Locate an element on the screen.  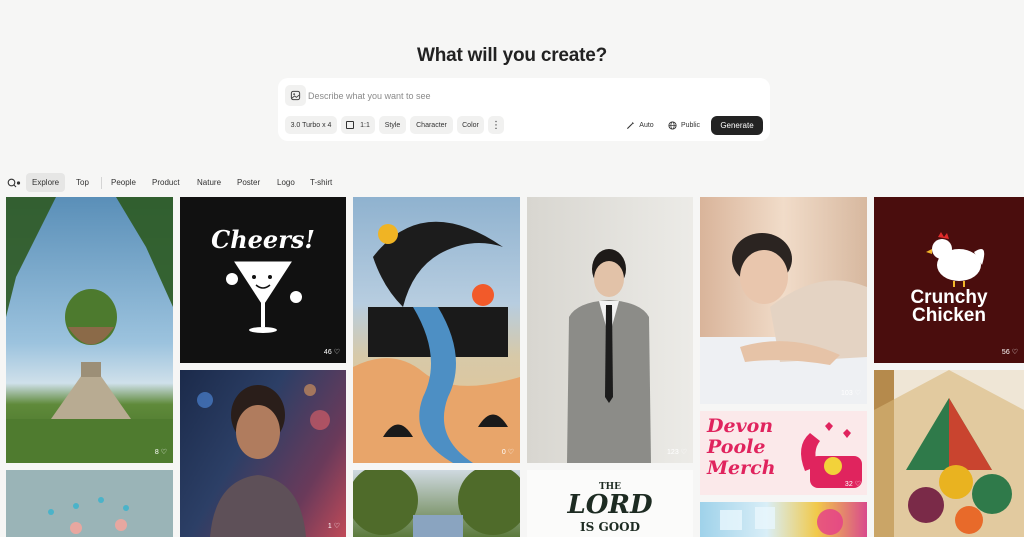
like-count: 103 ♡ is located at coordinates (851, 393).